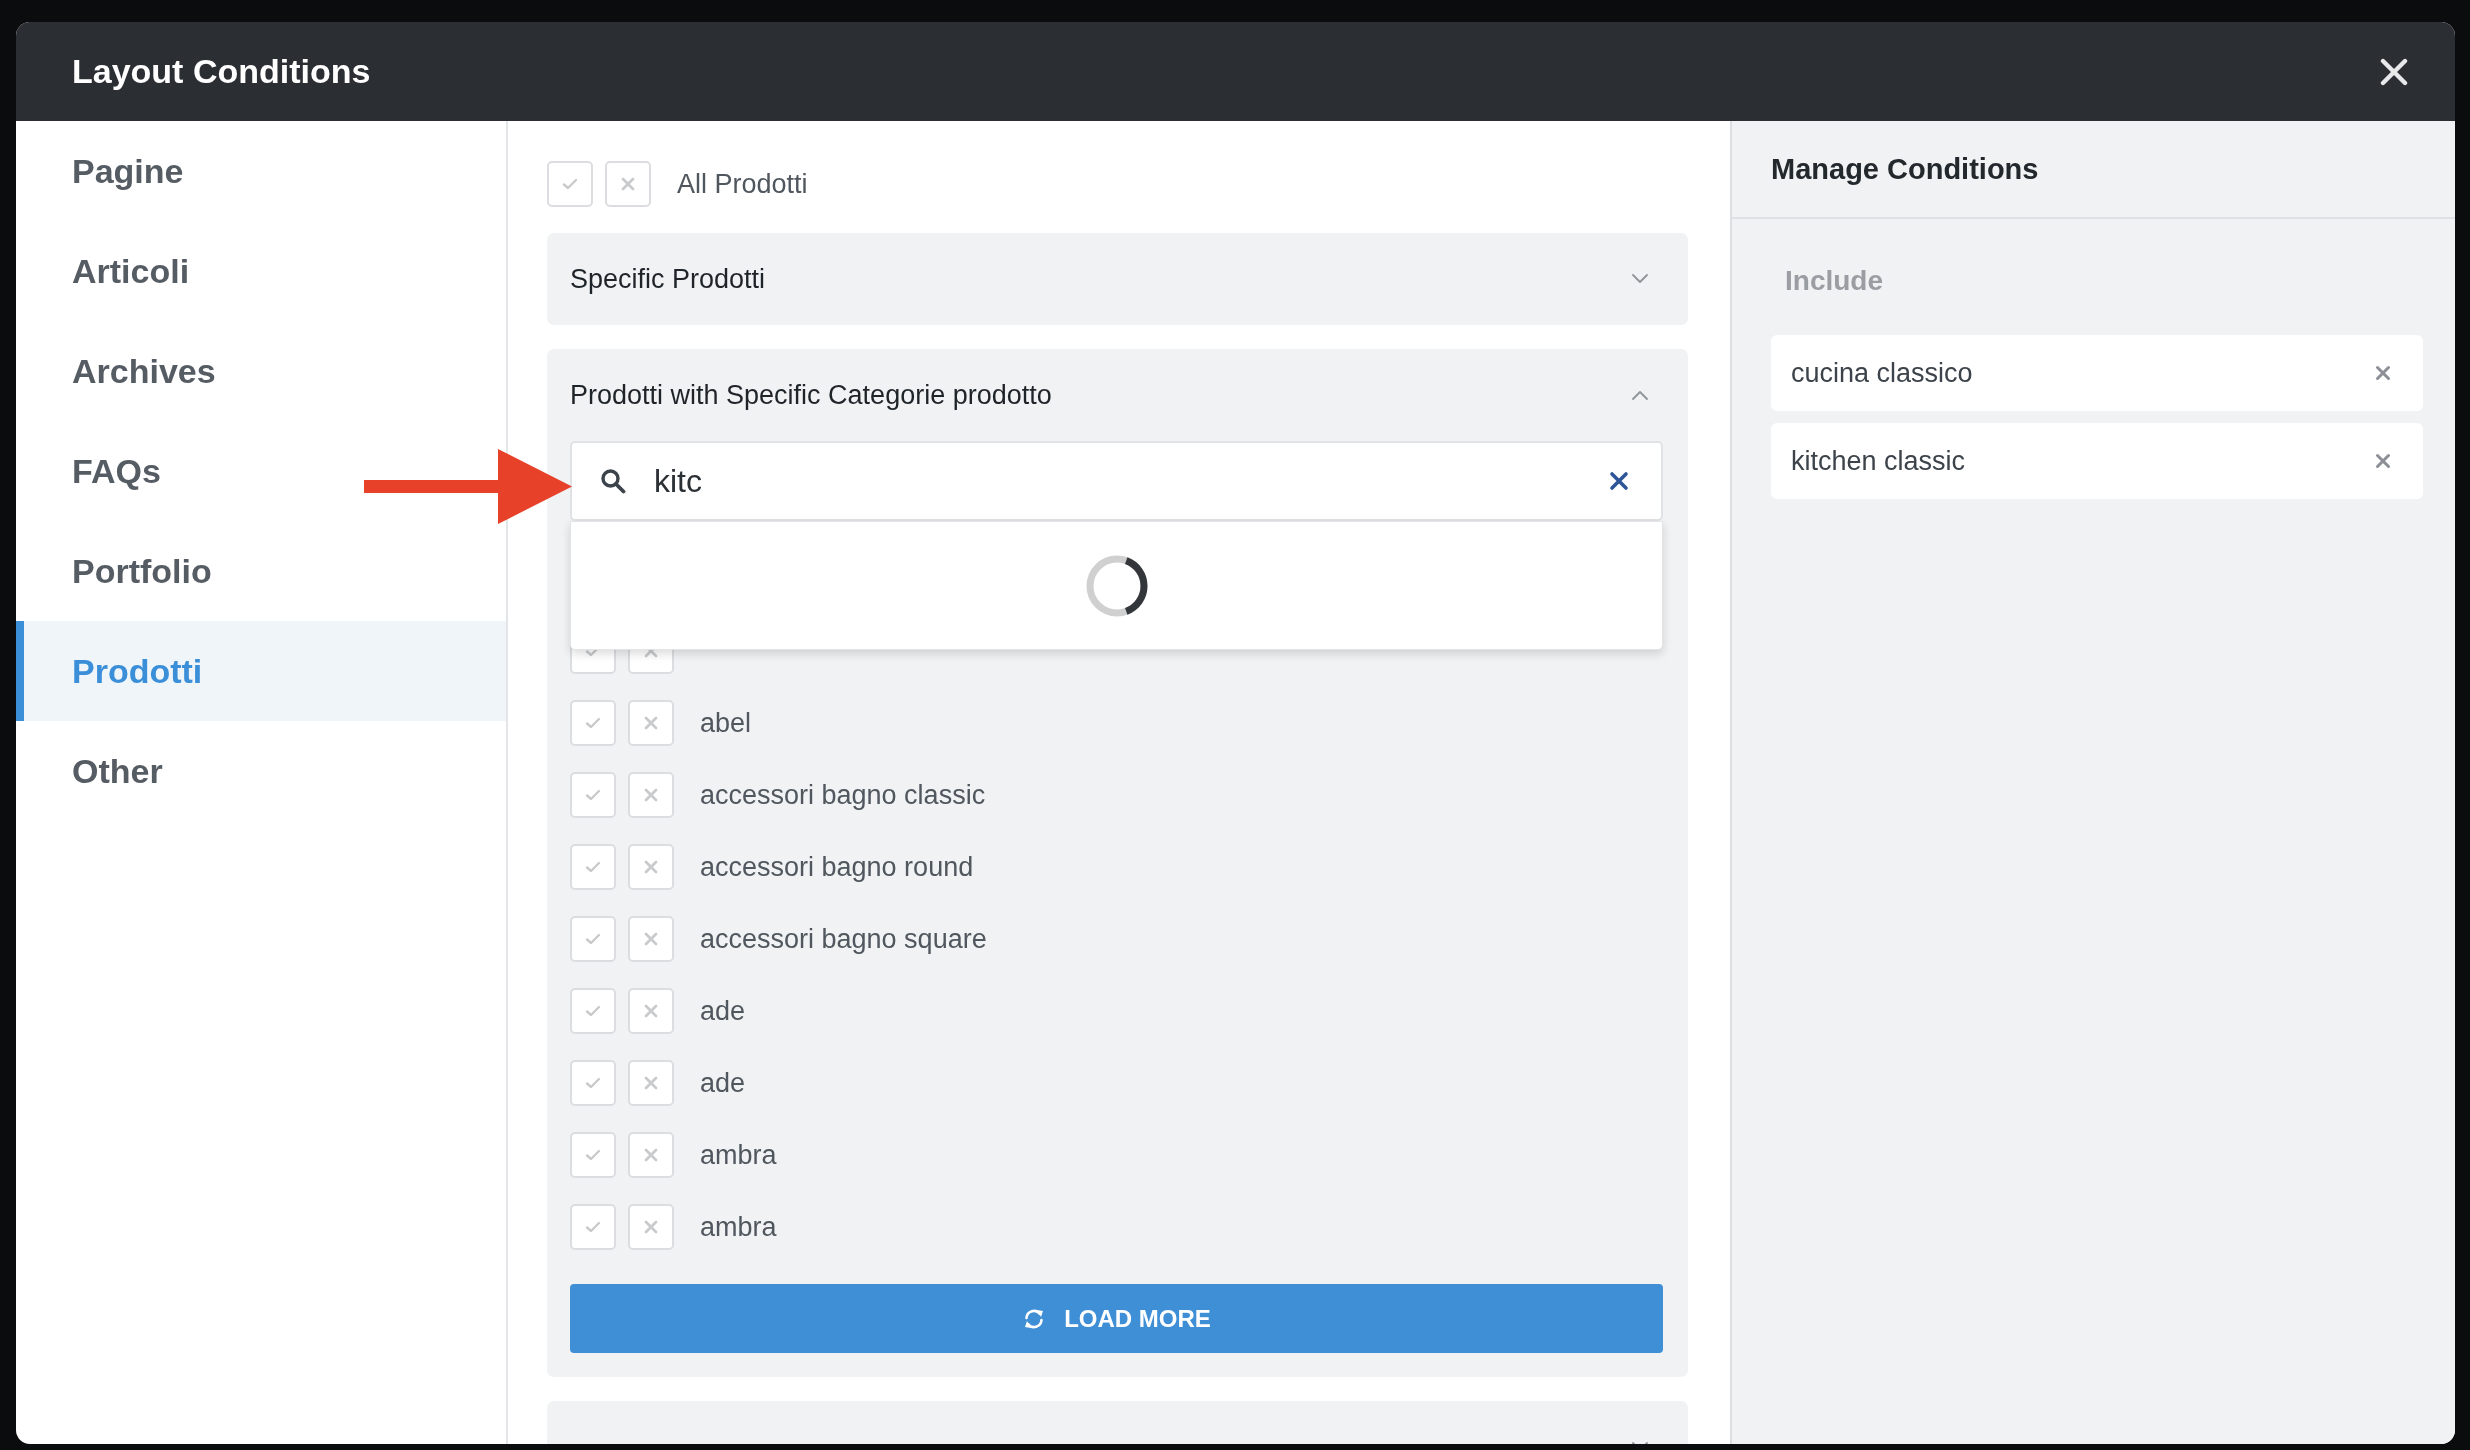  What do you see at coordinates (1640, 279) in the screenshot?
I see `chevron-down-icon` at bounding box center [1640, 279].